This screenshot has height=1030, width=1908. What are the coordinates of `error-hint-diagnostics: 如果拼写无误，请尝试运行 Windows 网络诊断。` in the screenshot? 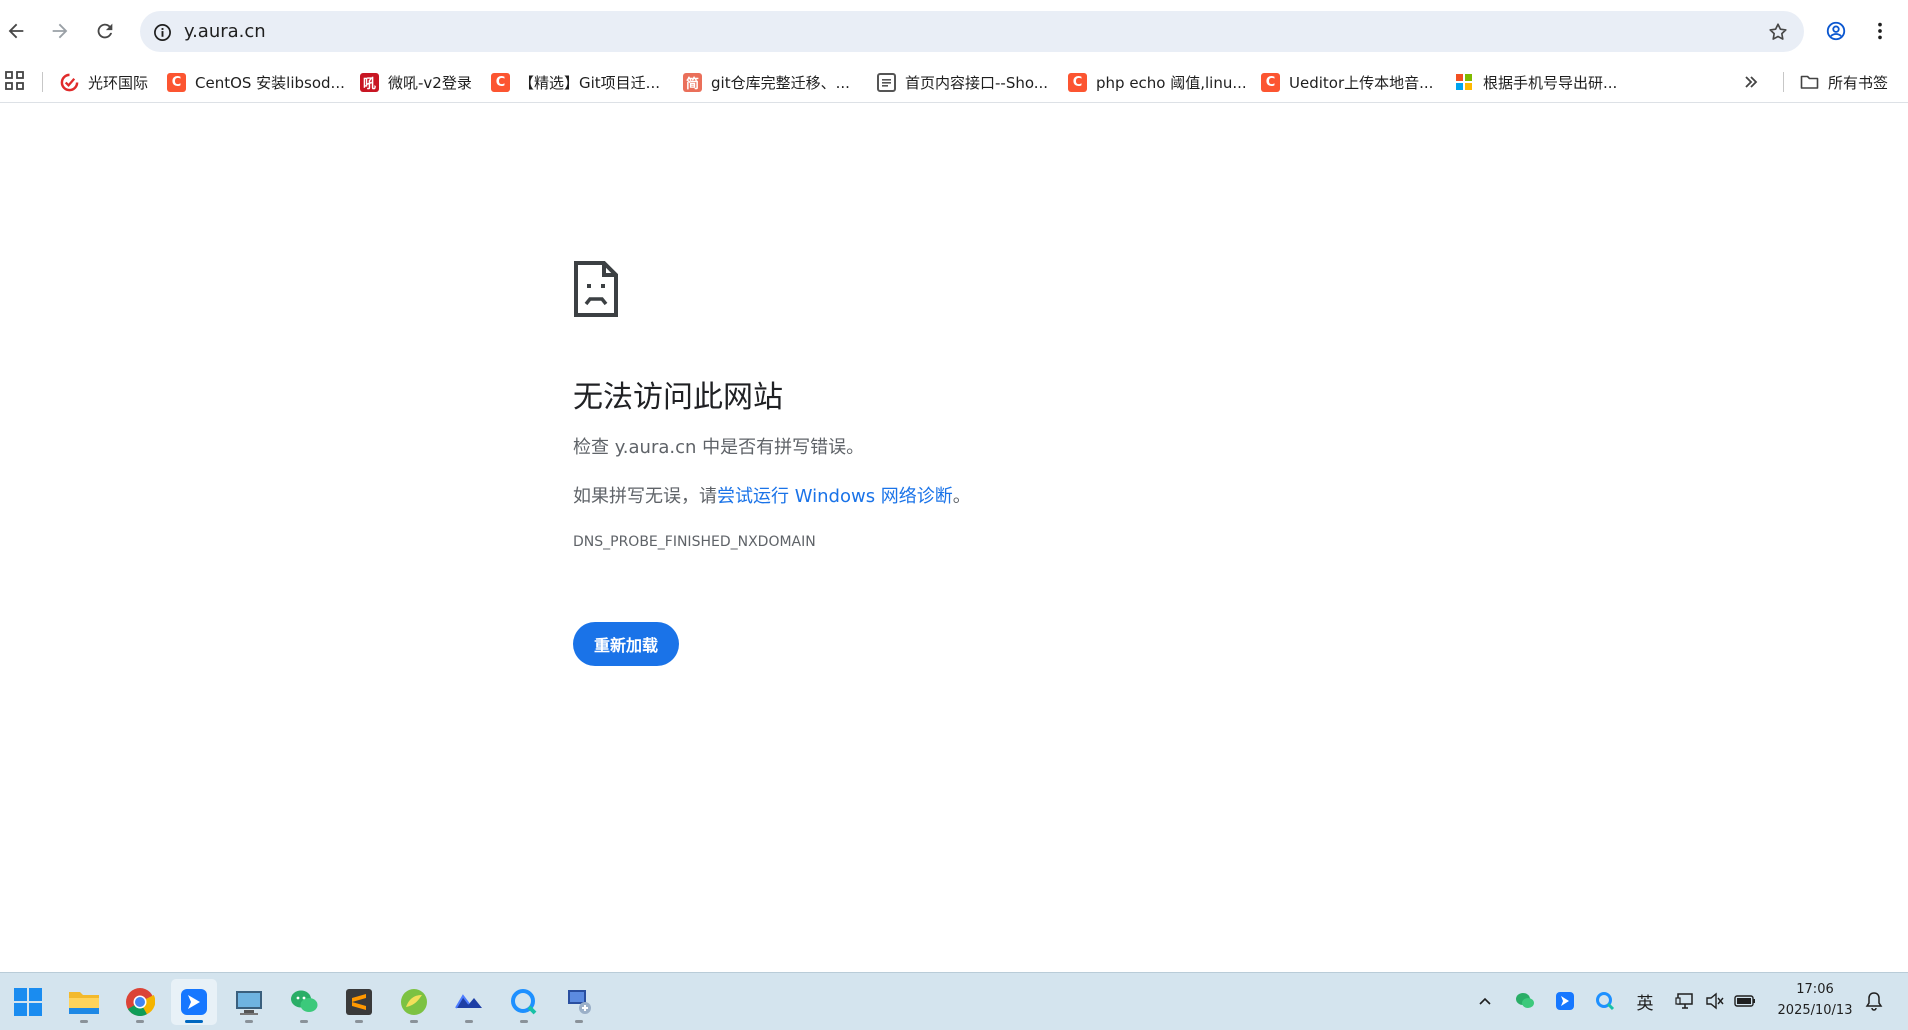 It's located at (772, 496).